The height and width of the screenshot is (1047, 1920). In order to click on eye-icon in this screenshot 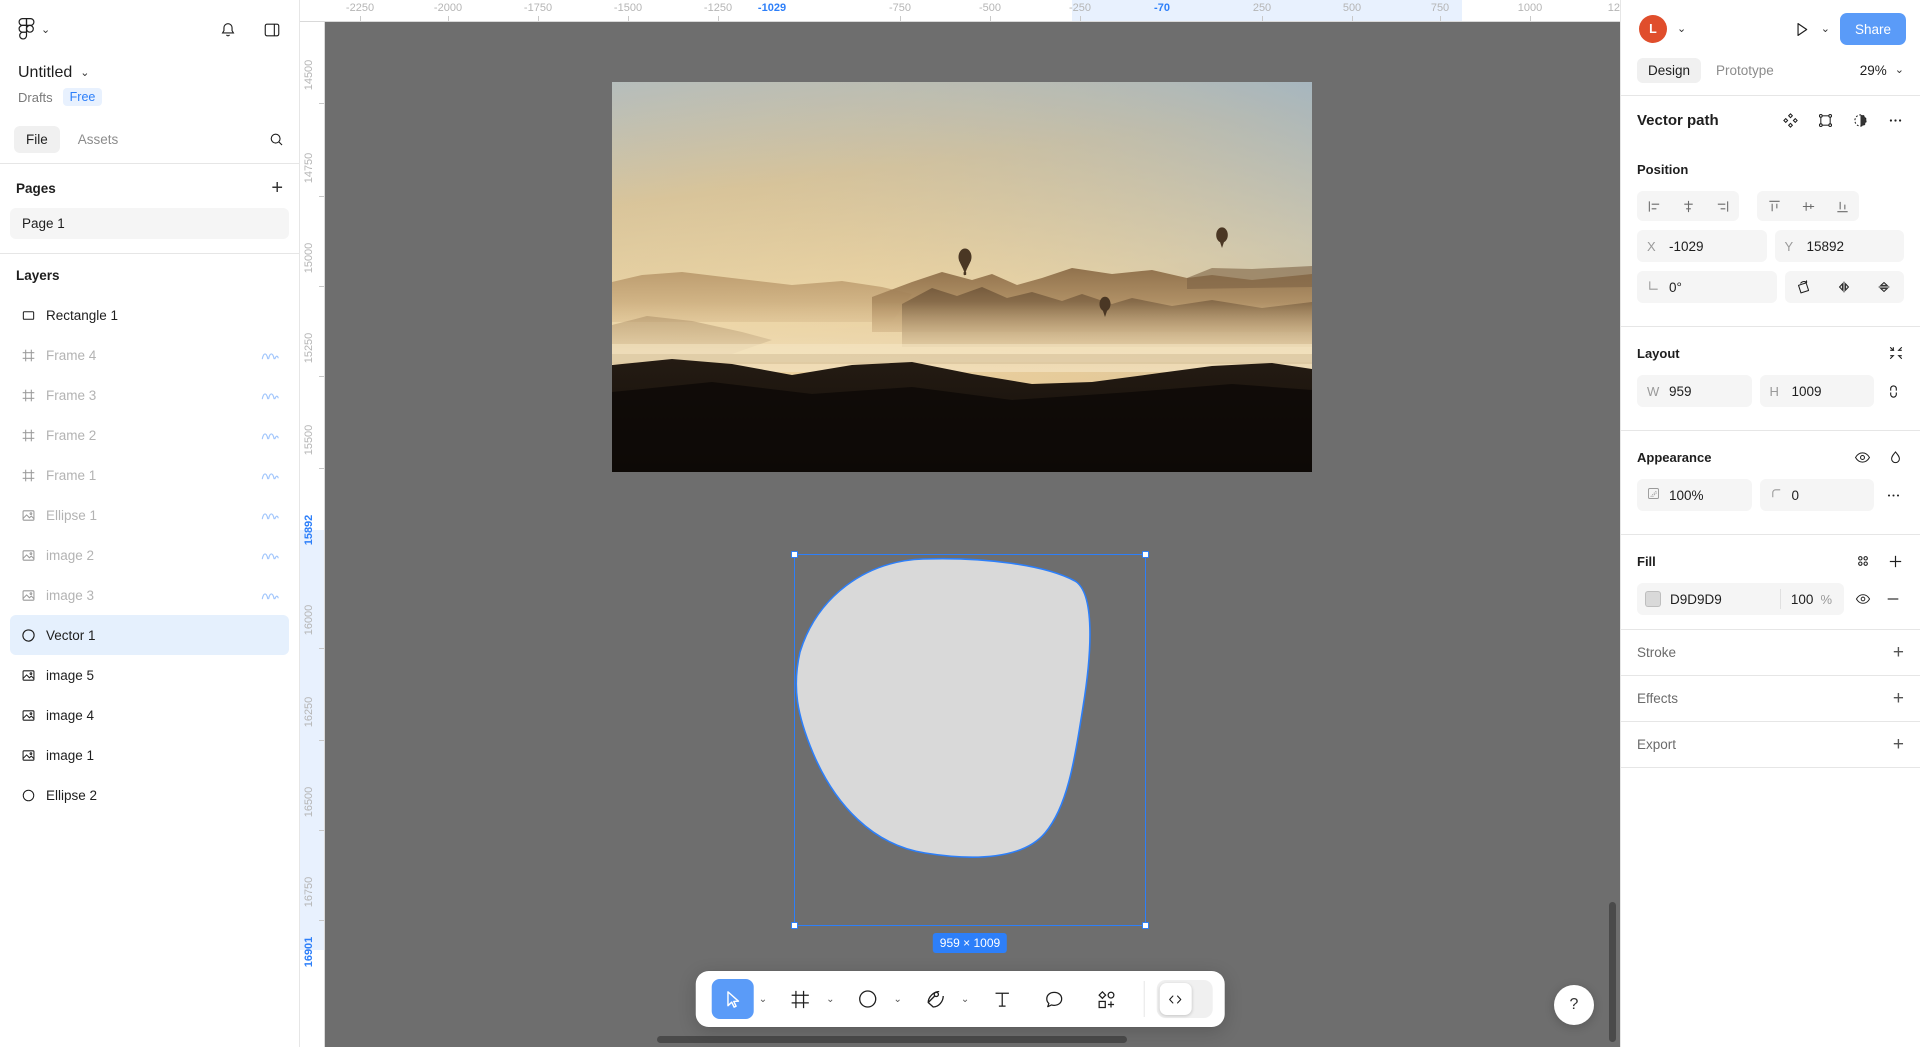, I will do `click(1862, 457)`.